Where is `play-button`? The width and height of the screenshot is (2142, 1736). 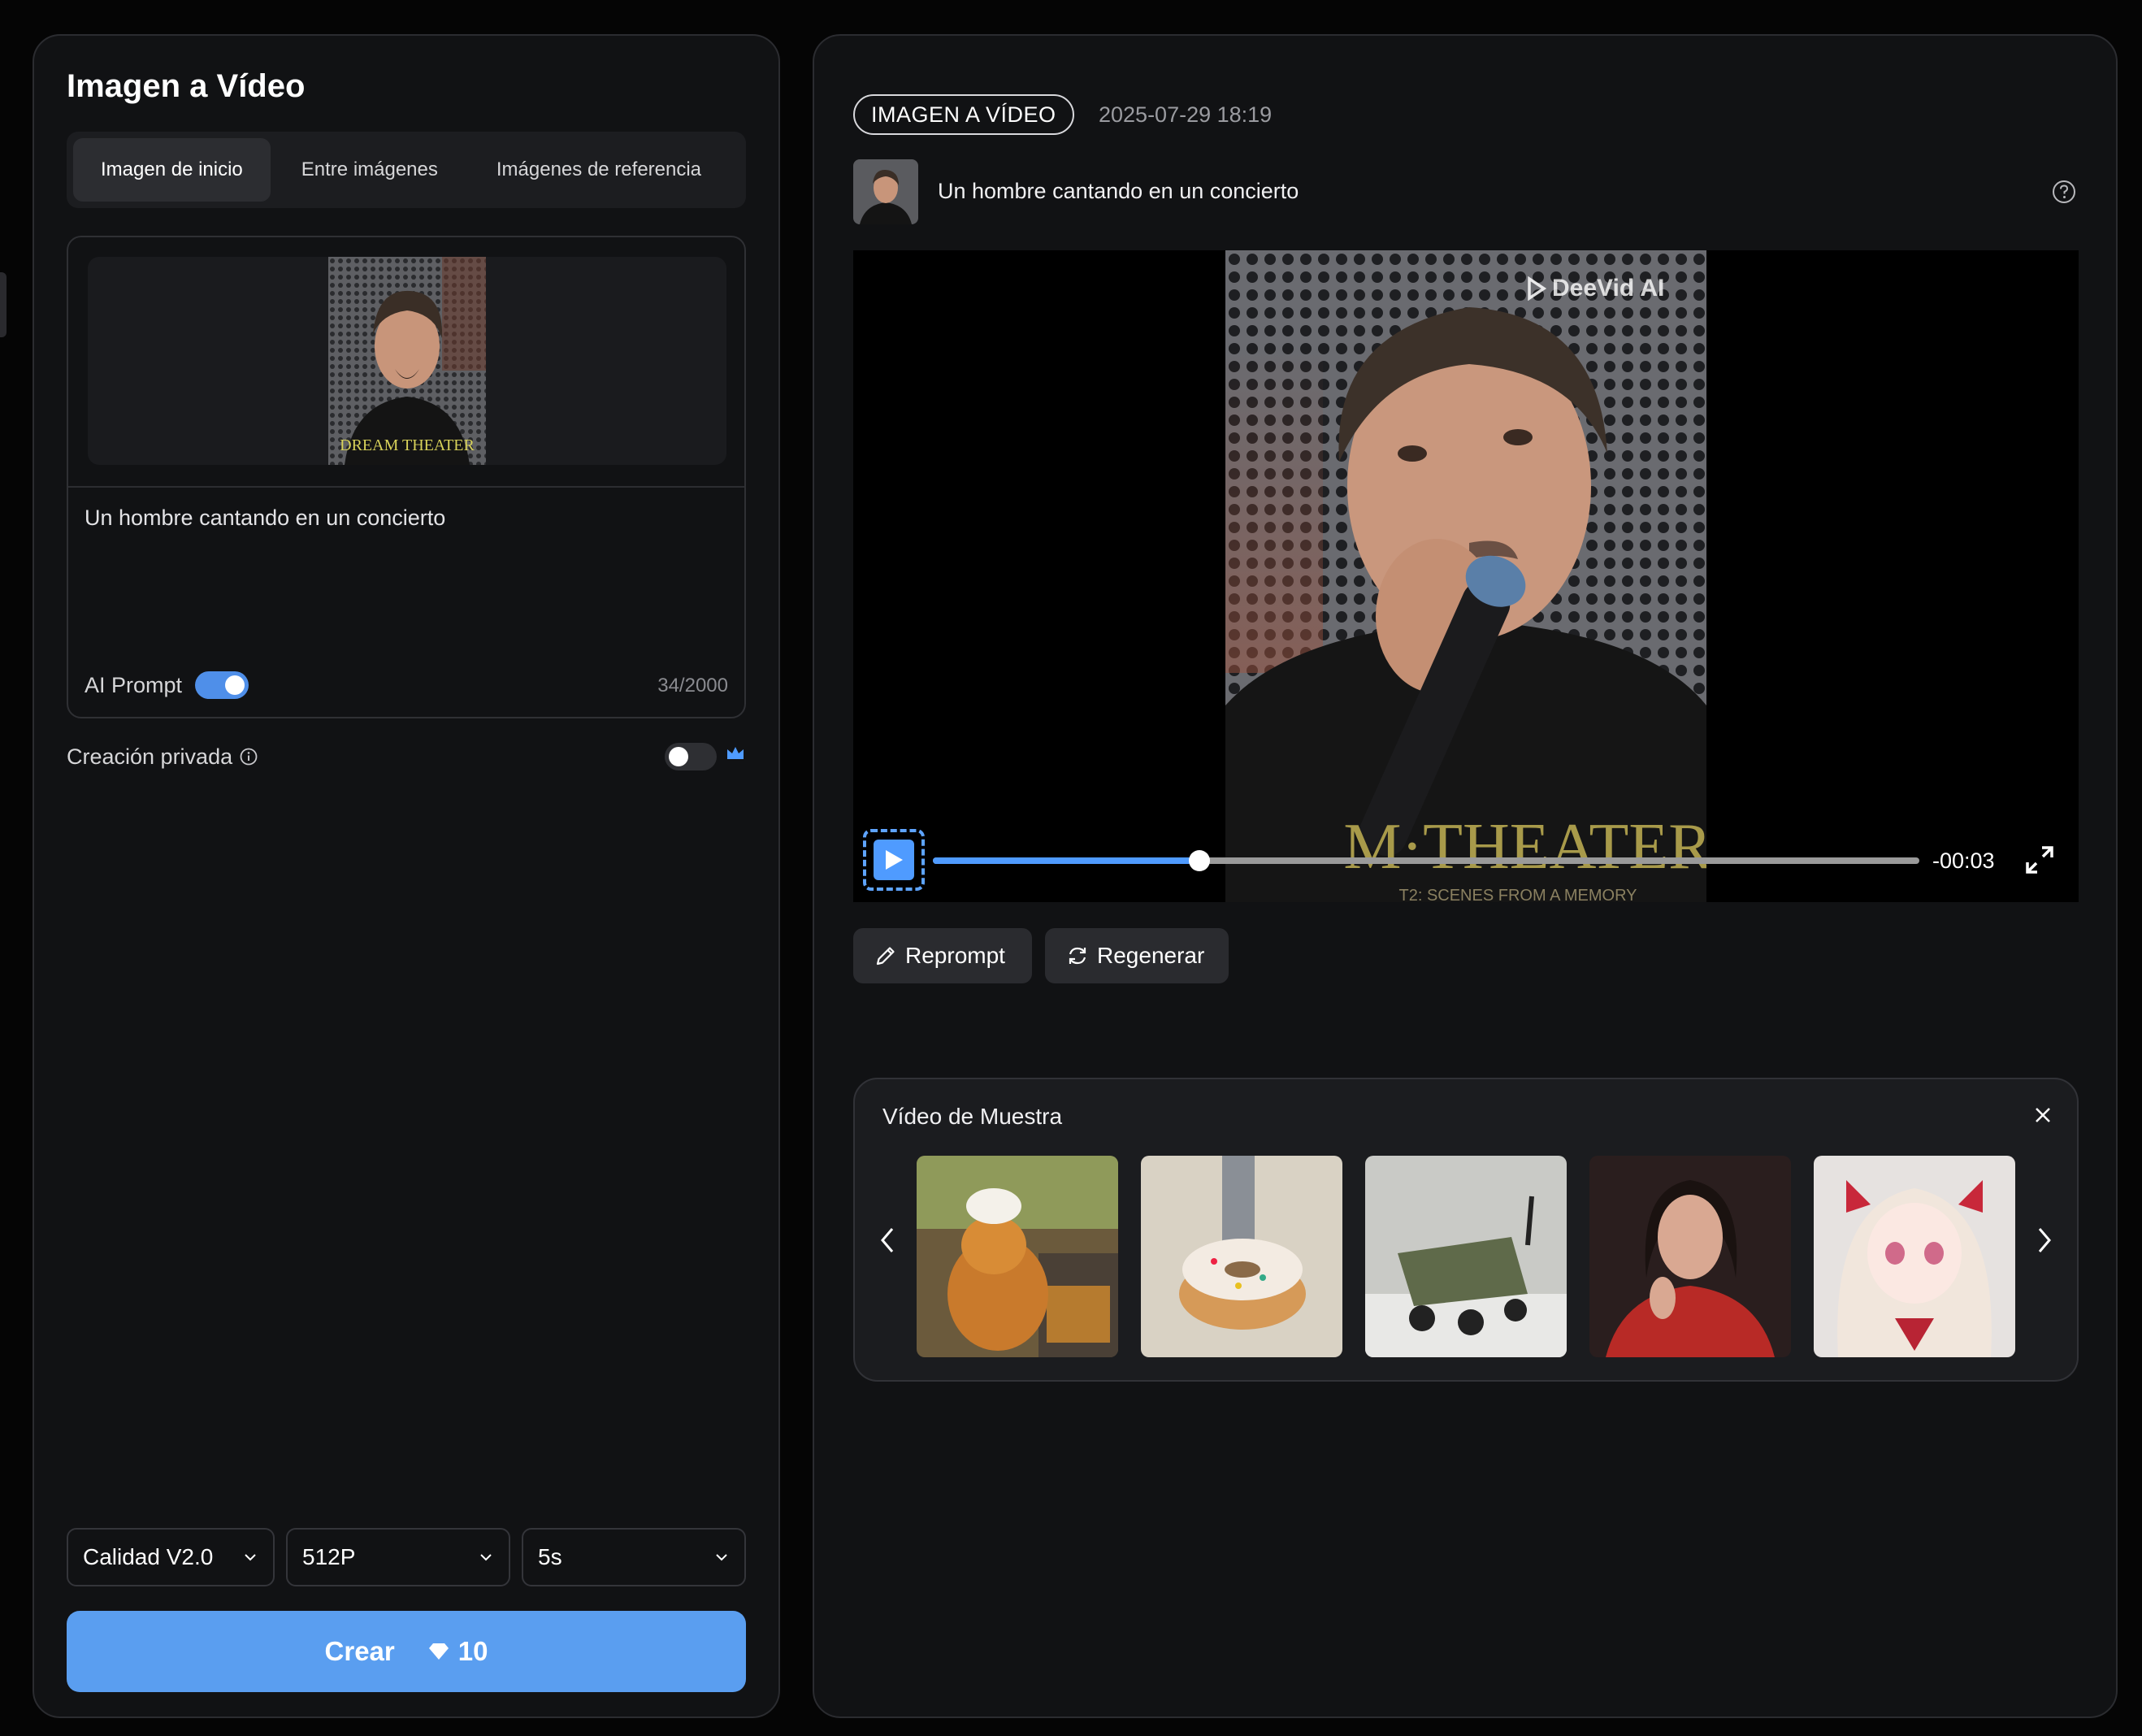
play-button is located at coordinates (894, 860).